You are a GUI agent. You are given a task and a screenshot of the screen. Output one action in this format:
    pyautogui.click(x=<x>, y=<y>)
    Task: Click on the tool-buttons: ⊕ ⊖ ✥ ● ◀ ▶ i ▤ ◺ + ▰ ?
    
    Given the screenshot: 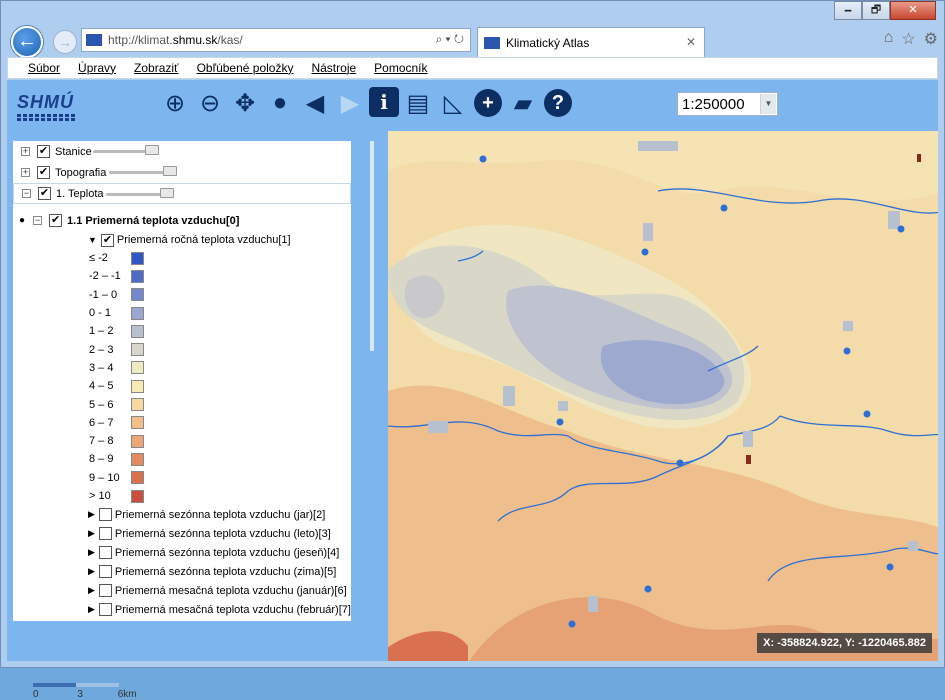 What is the action you would take?
    pyautogui.click(x=366, y=103)
    